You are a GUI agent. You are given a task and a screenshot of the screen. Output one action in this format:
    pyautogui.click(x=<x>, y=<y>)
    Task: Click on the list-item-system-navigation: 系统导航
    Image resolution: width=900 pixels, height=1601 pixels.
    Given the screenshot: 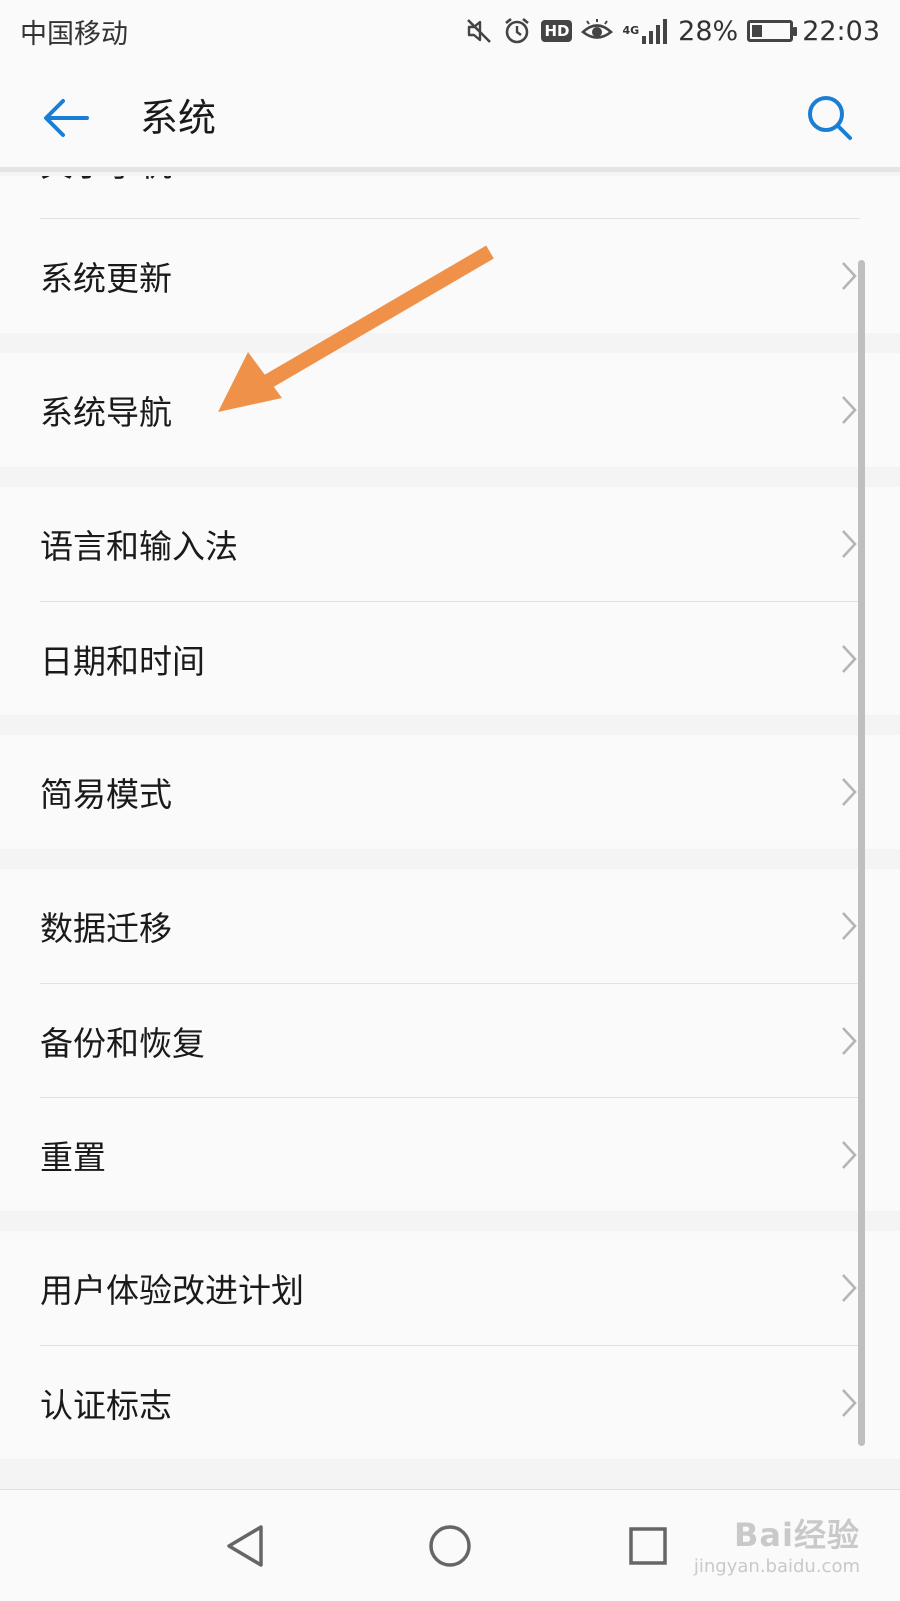 What is the action you would take?
    pyautogui.click(x=450, y=410)
    